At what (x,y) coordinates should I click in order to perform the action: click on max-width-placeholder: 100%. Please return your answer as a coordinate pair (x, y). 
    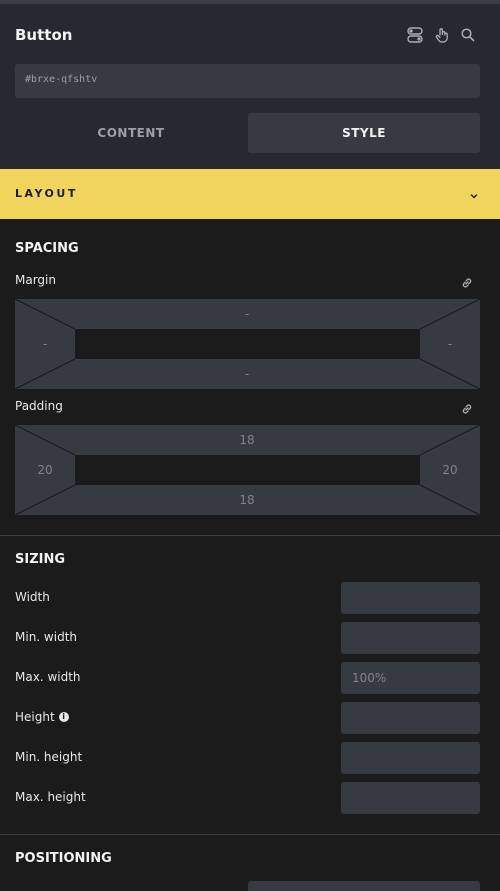
    Looking at the image, I should click on (369, 678).